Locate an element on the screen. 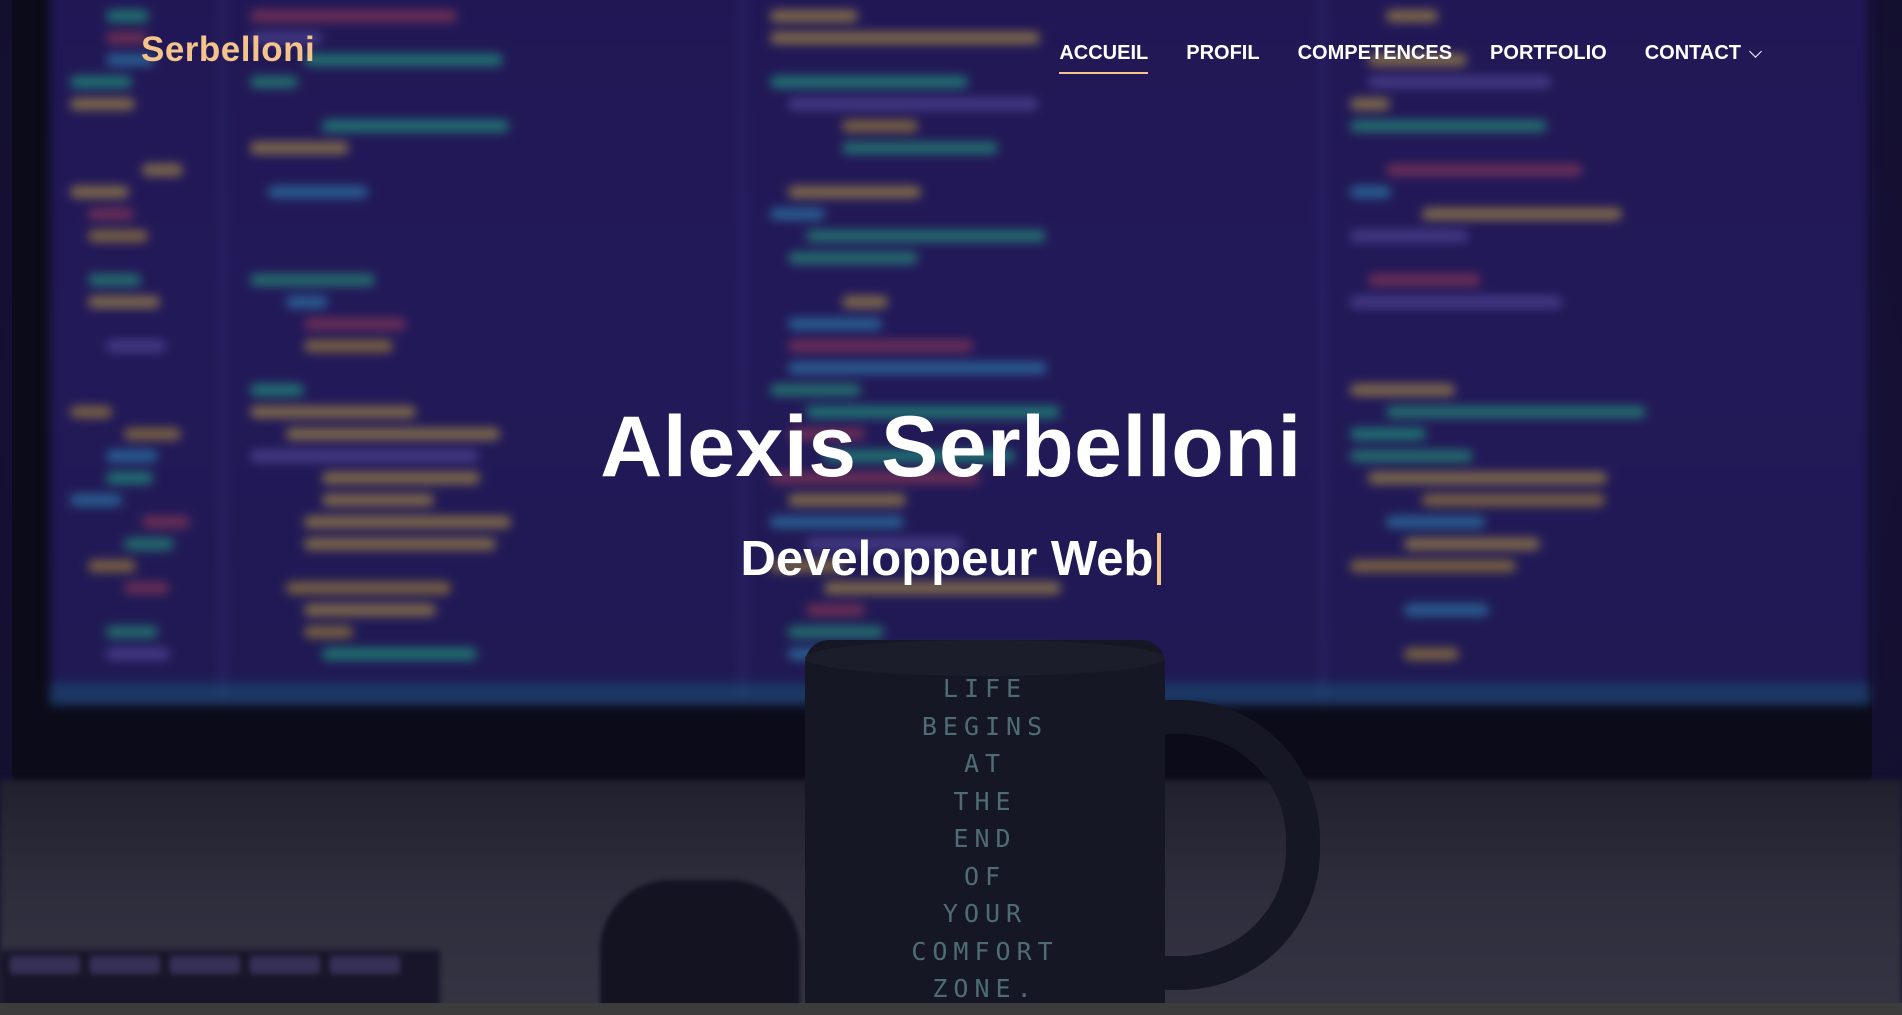 This screenshot has height=1015, width=1902. nav-item-competences: COMPETENCES is located at coordinates (1375, 53).